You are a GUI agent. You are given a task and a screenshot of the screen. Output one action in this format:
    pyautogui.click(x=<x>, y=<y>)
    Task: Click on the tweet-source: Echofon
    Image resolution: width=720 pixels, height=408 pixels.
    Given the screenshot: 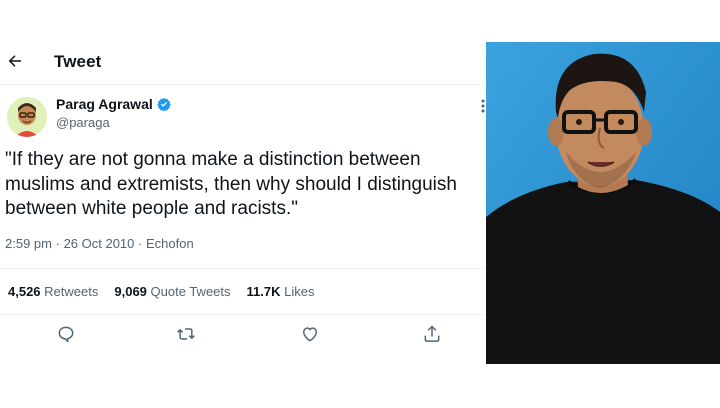 What is the action you would take?
    pyautogui.click(x=170, y=243)
    